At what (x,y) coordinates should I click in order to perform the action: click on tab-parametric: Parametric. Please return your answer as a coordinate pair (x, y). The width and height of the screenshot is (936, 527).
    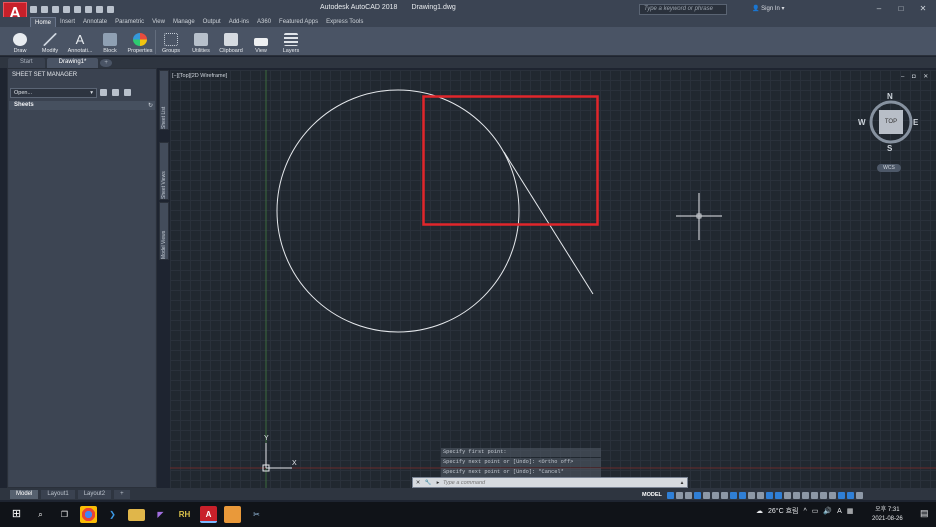
    Looking at the image, I should click on (129, 22).